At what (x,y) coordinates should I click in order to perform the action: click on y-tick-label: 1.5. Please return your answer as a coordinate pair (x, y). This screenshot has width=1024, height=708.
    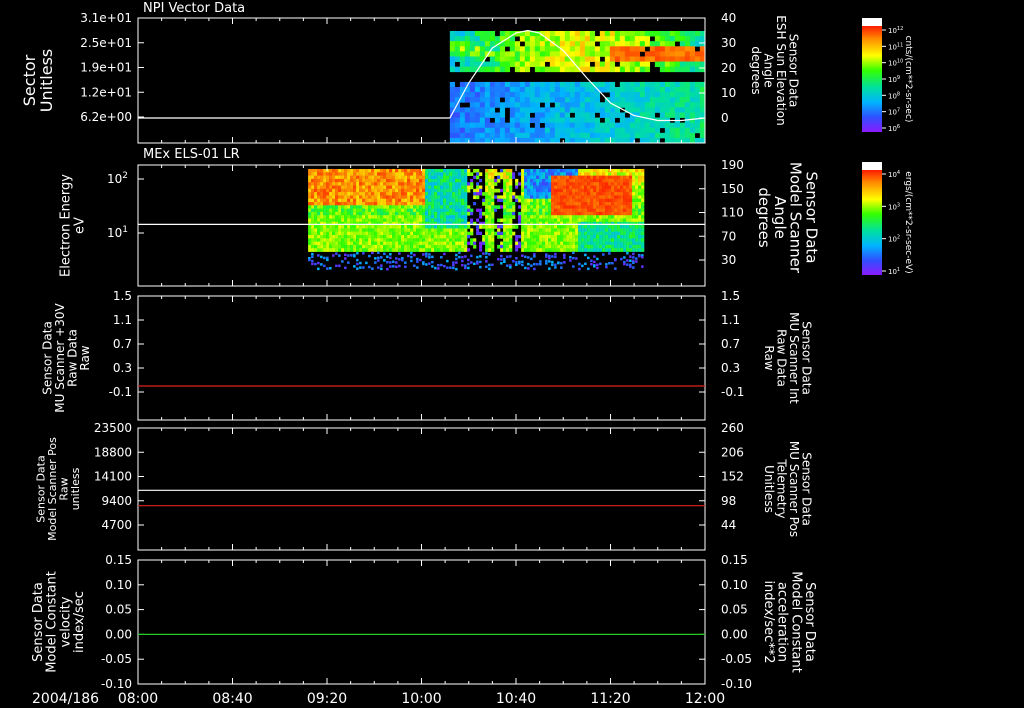
    Looking at the image, I should click on (122, 296).